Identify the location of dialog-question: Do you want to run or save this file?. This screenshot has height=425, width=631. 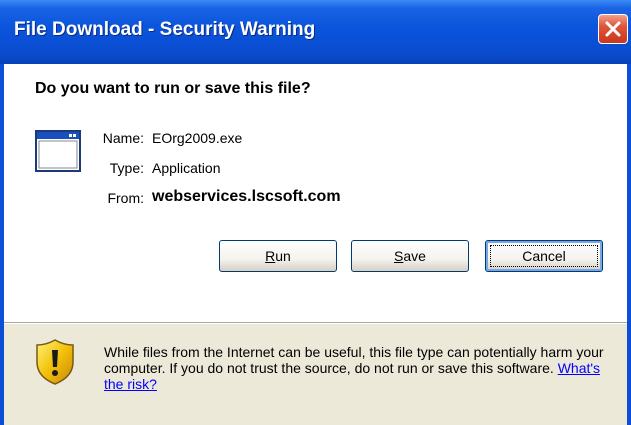
(173, 88).